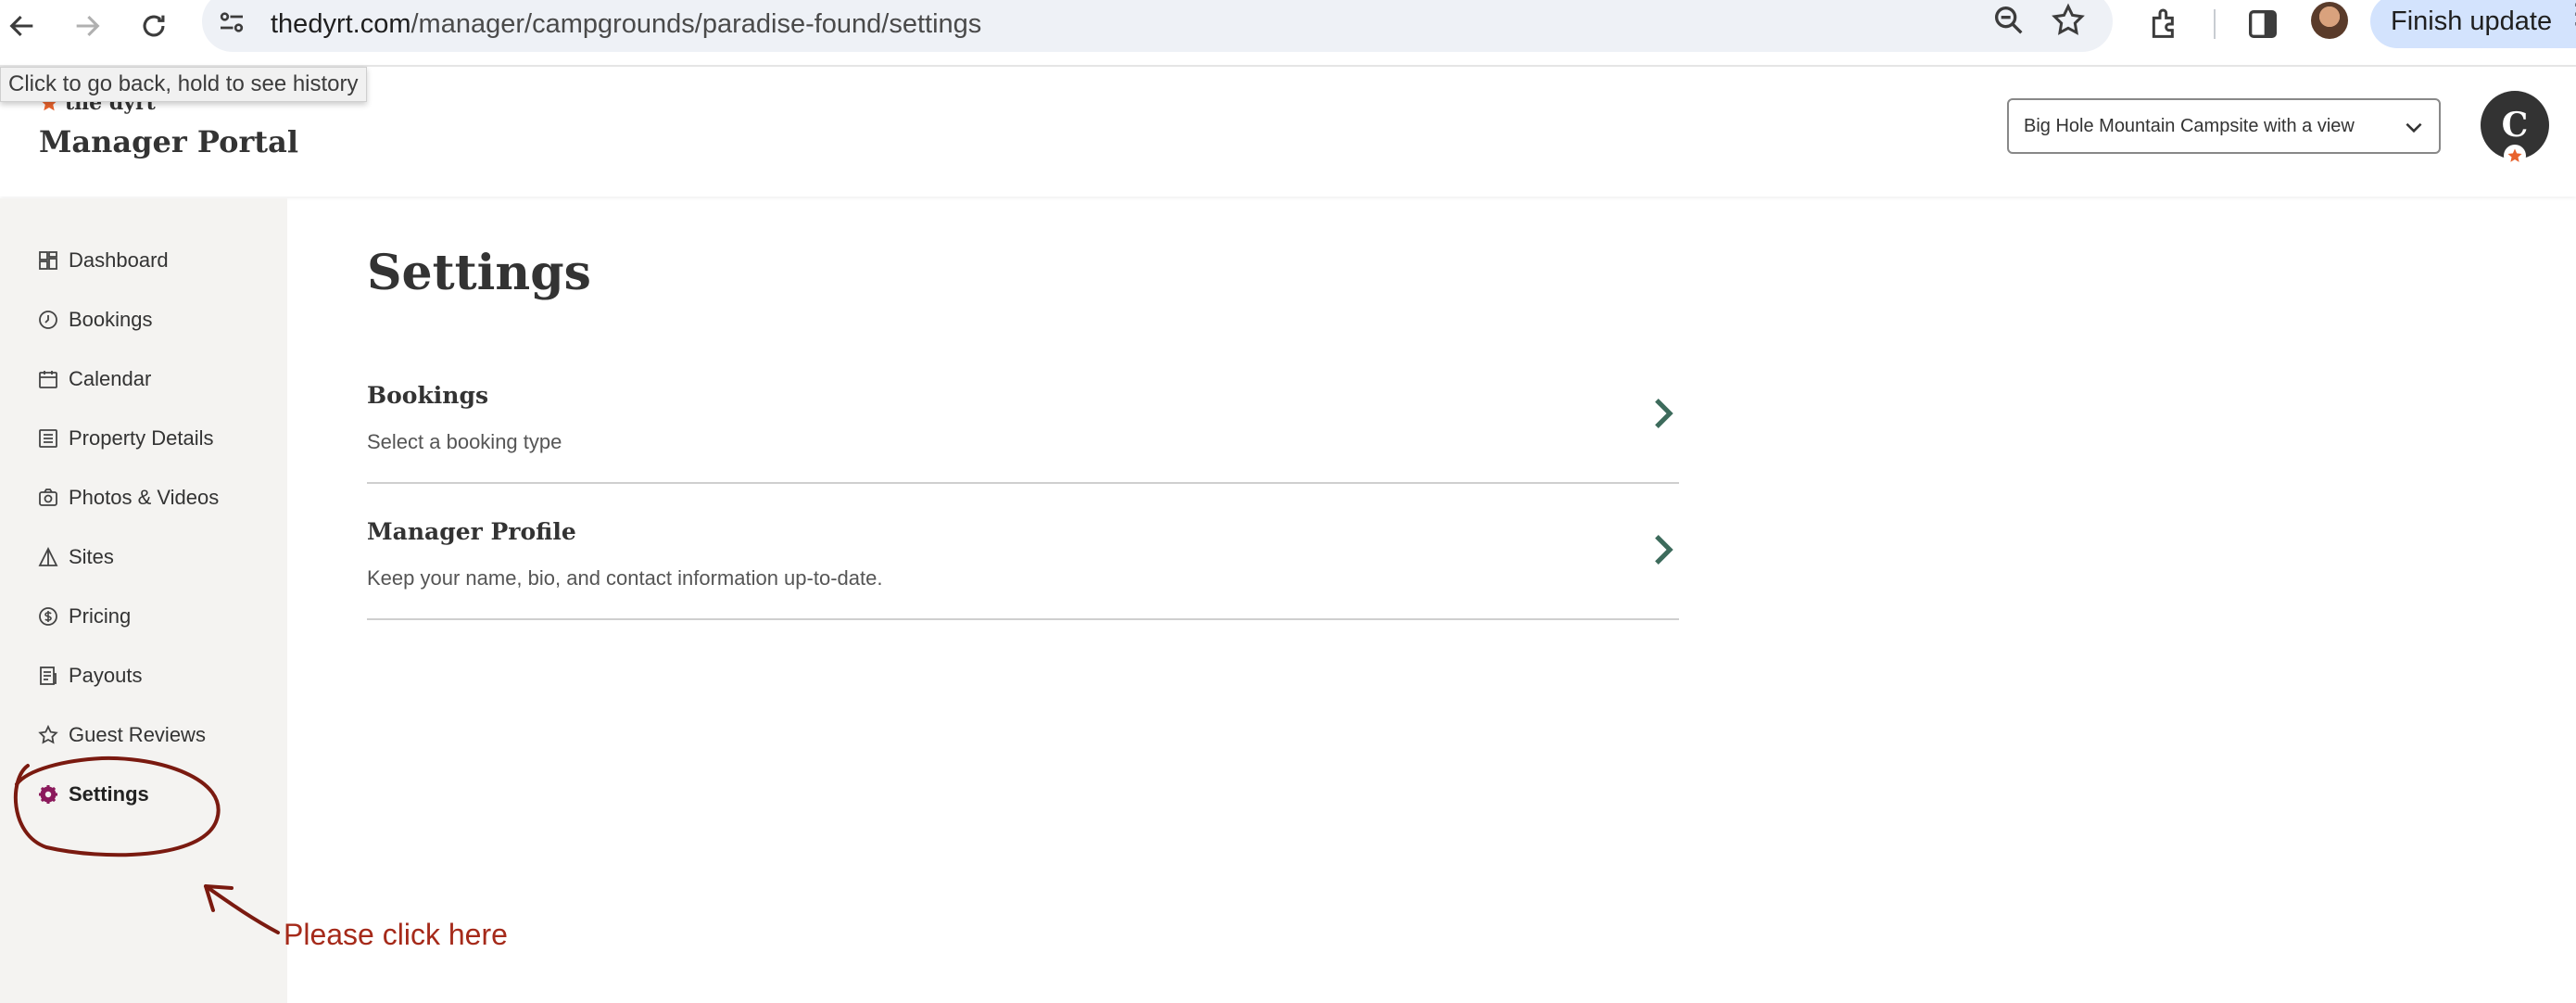 This screenshot has height=1003, width=2576. What do you see at coordinates (141, 438) in the screenshot?
I see `sidebar-item-label: Property Details` at bounding box center [141, 438].